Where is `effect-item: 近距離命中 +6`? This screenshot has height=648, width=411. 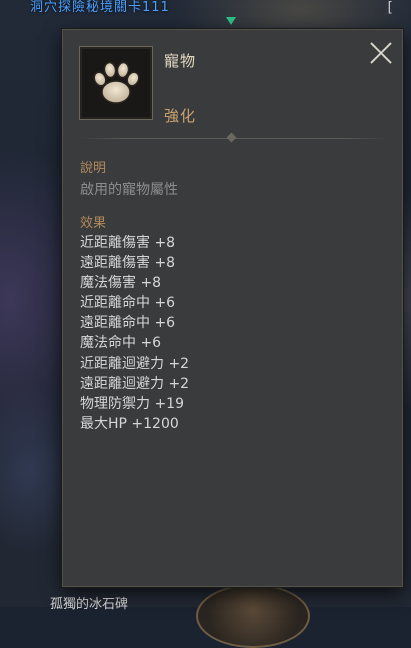
effect-item: 近距離命中 +6 is located at coordinates (128, 303).